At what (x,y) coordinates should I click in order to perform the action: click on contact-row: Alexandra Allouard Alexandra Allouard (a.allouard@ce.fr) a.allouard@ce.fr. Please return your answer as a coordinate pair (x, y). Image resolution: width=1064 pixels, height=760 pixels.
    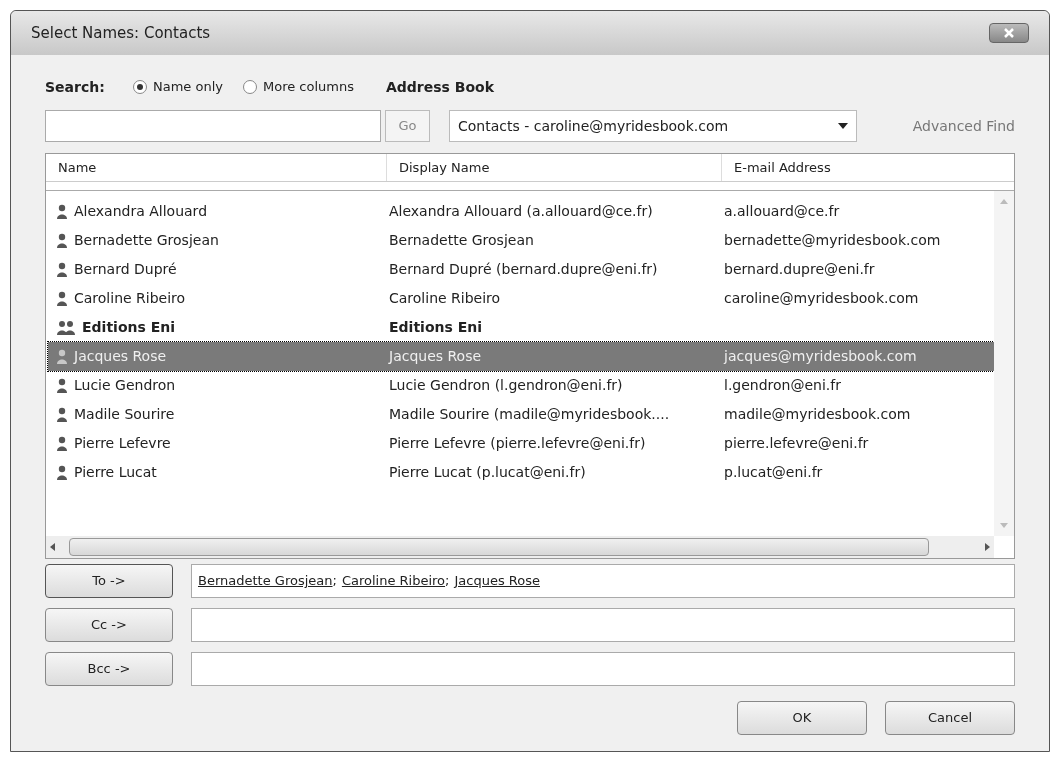
    Looking at the image, I should click on (521, 211).